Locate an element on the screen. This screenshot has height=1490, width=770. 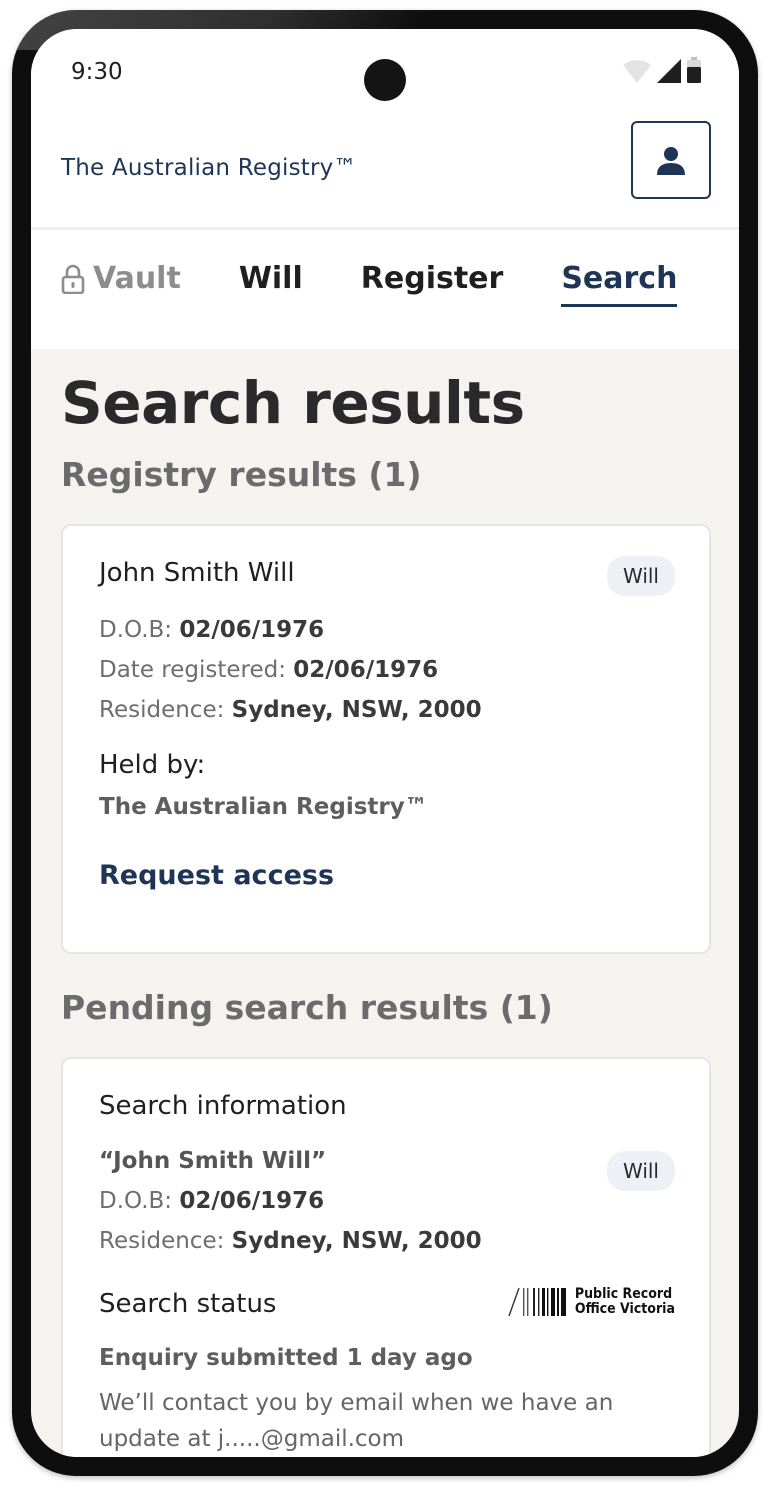
prov-line2: Office Victoria is located at coordinates (624, 1309).